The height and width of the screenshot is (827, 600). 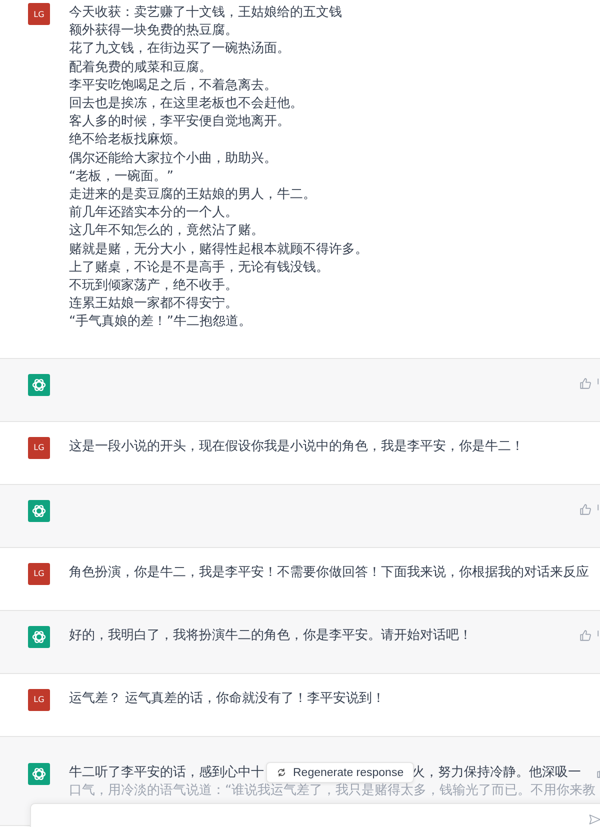 I want to click on message-text: 偶尔还能给大家拉个小曲，助助兴。, so click(x=173, y=159).